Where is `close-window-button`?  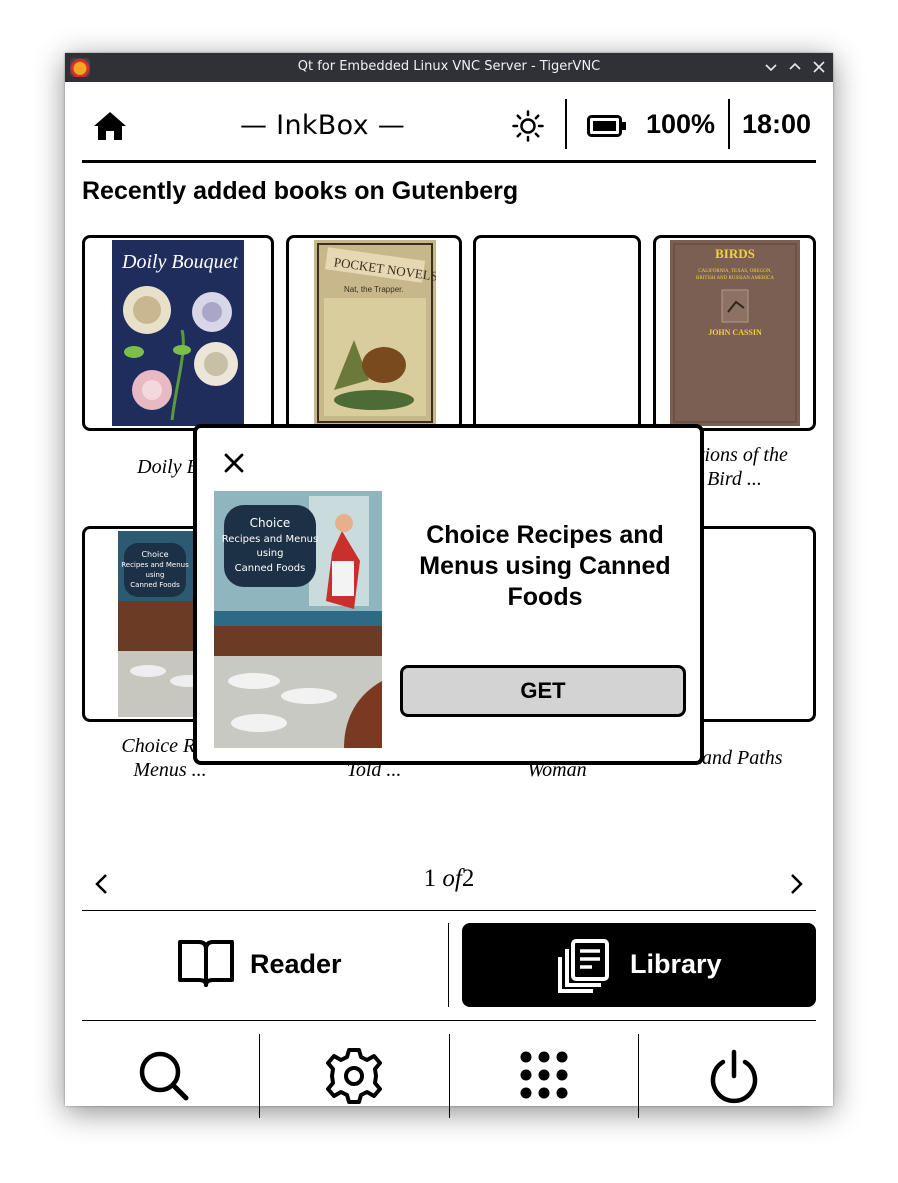
close-window-button is located at coordinates (819, 67).